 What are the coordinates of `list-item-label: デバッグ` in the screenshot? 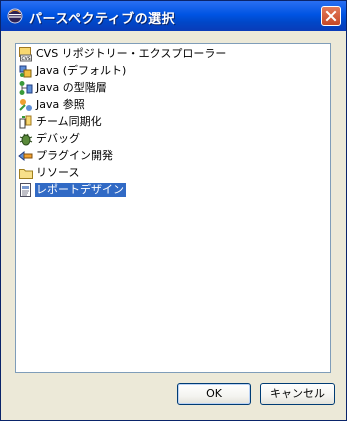 It's located at (58, 138).